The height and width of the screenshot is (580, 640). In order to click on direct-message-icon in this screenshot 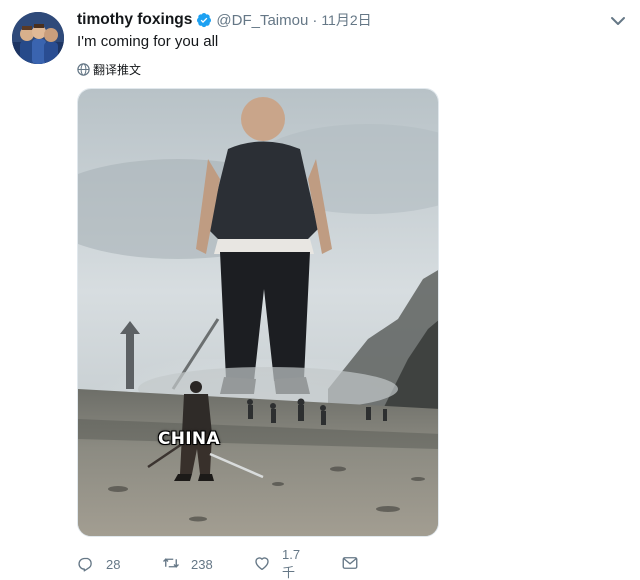, I will do `click(350, 564)`.